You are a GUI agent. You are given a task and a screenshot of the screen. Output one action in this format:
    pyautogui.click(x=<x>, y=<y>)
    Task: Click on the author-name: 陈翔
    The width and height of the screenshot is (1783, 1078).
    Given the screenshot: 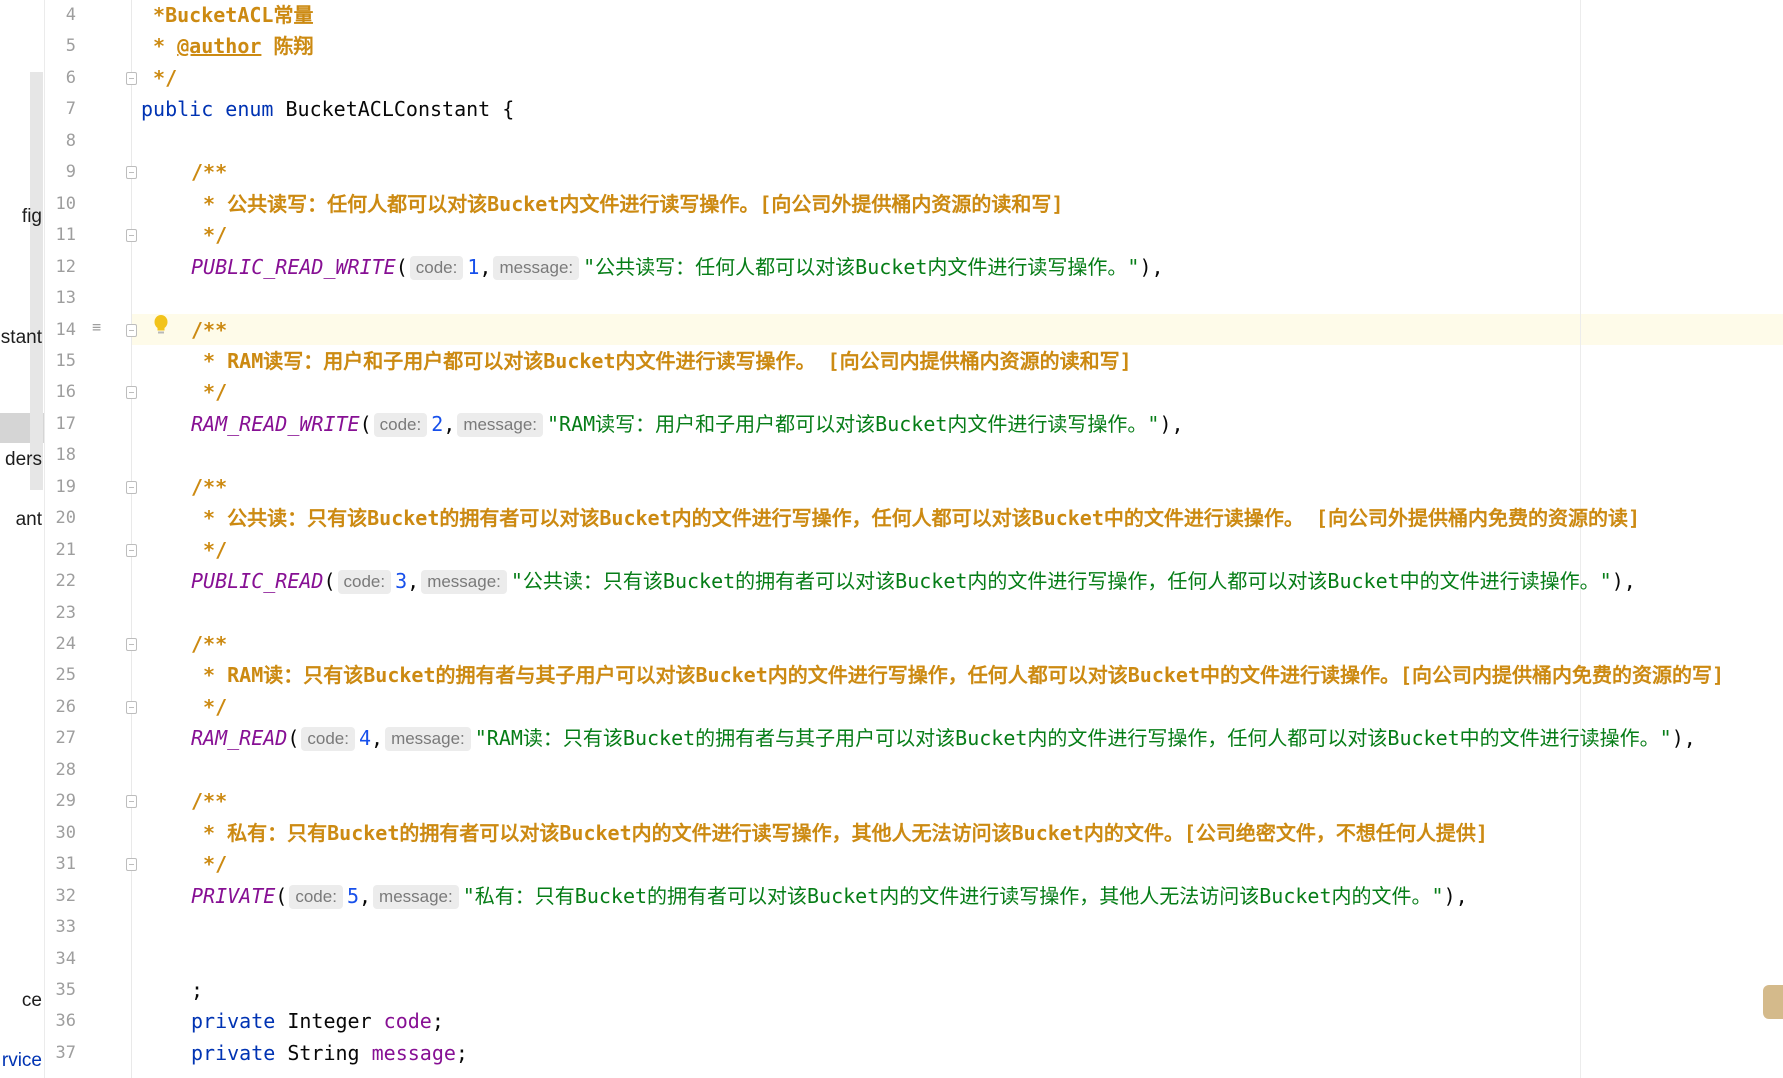 What is the action you would take?
    pyautogui.click(x=287, y=46)
    